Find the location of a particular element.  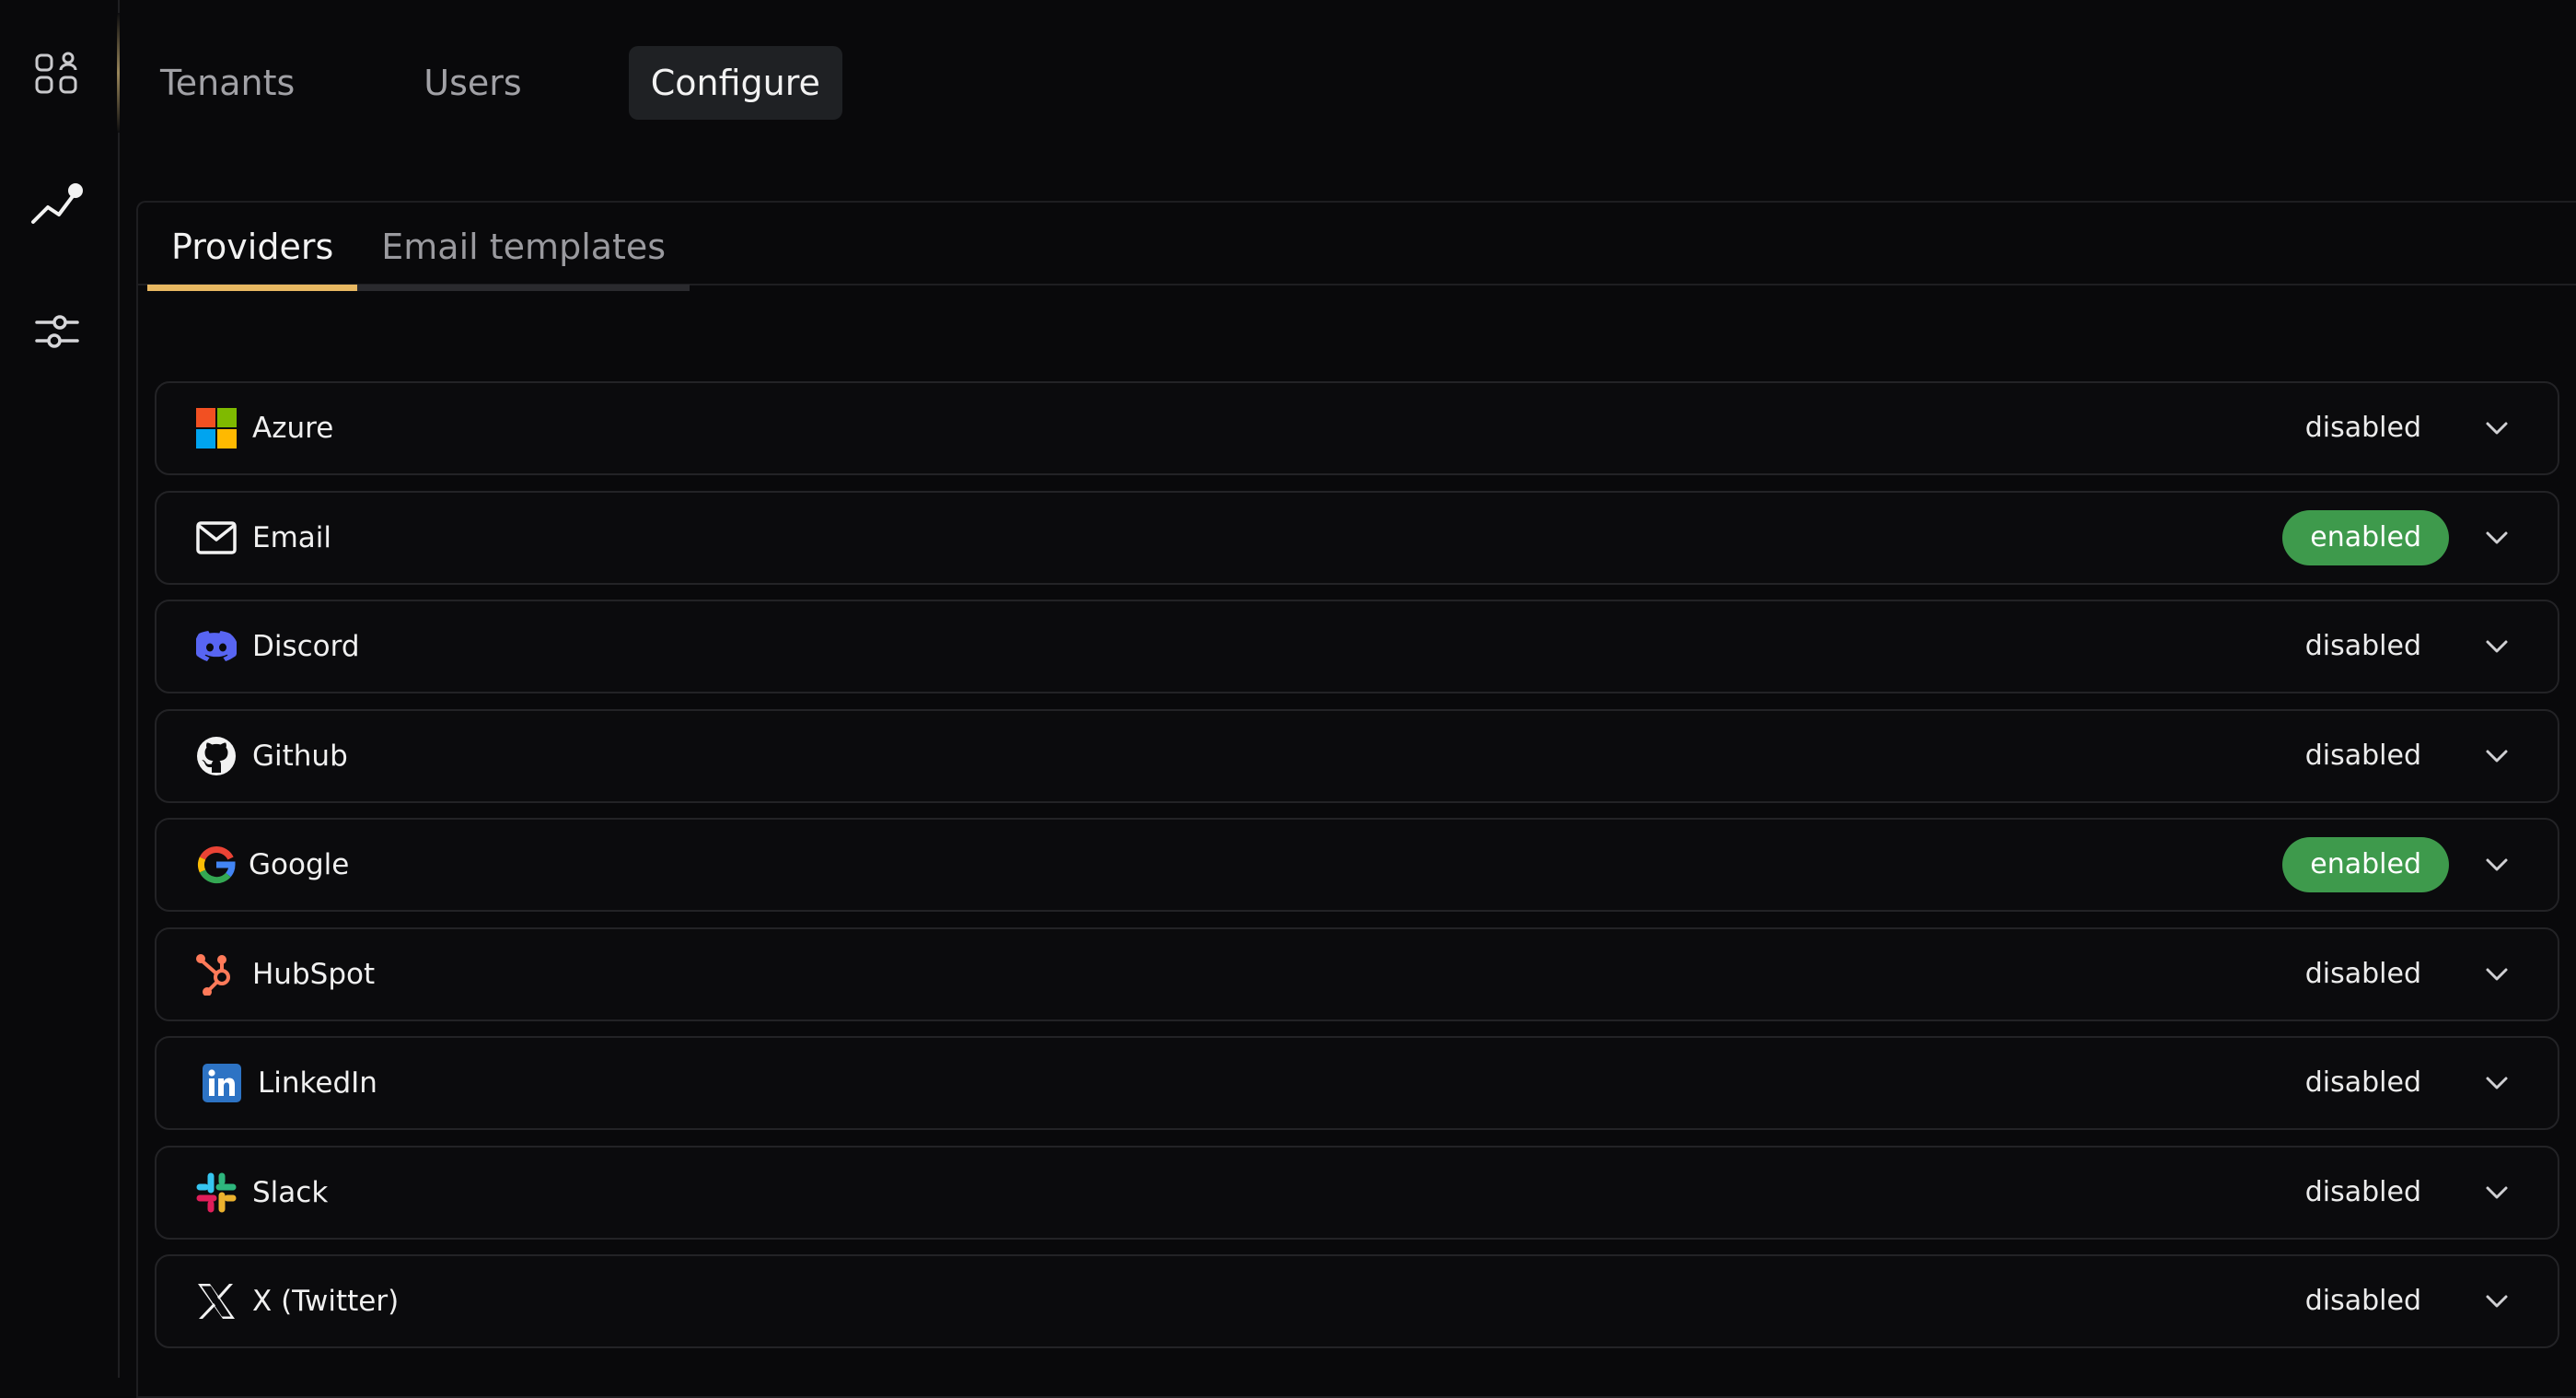

rail-item-tenants is located at coordinates (57, 73).